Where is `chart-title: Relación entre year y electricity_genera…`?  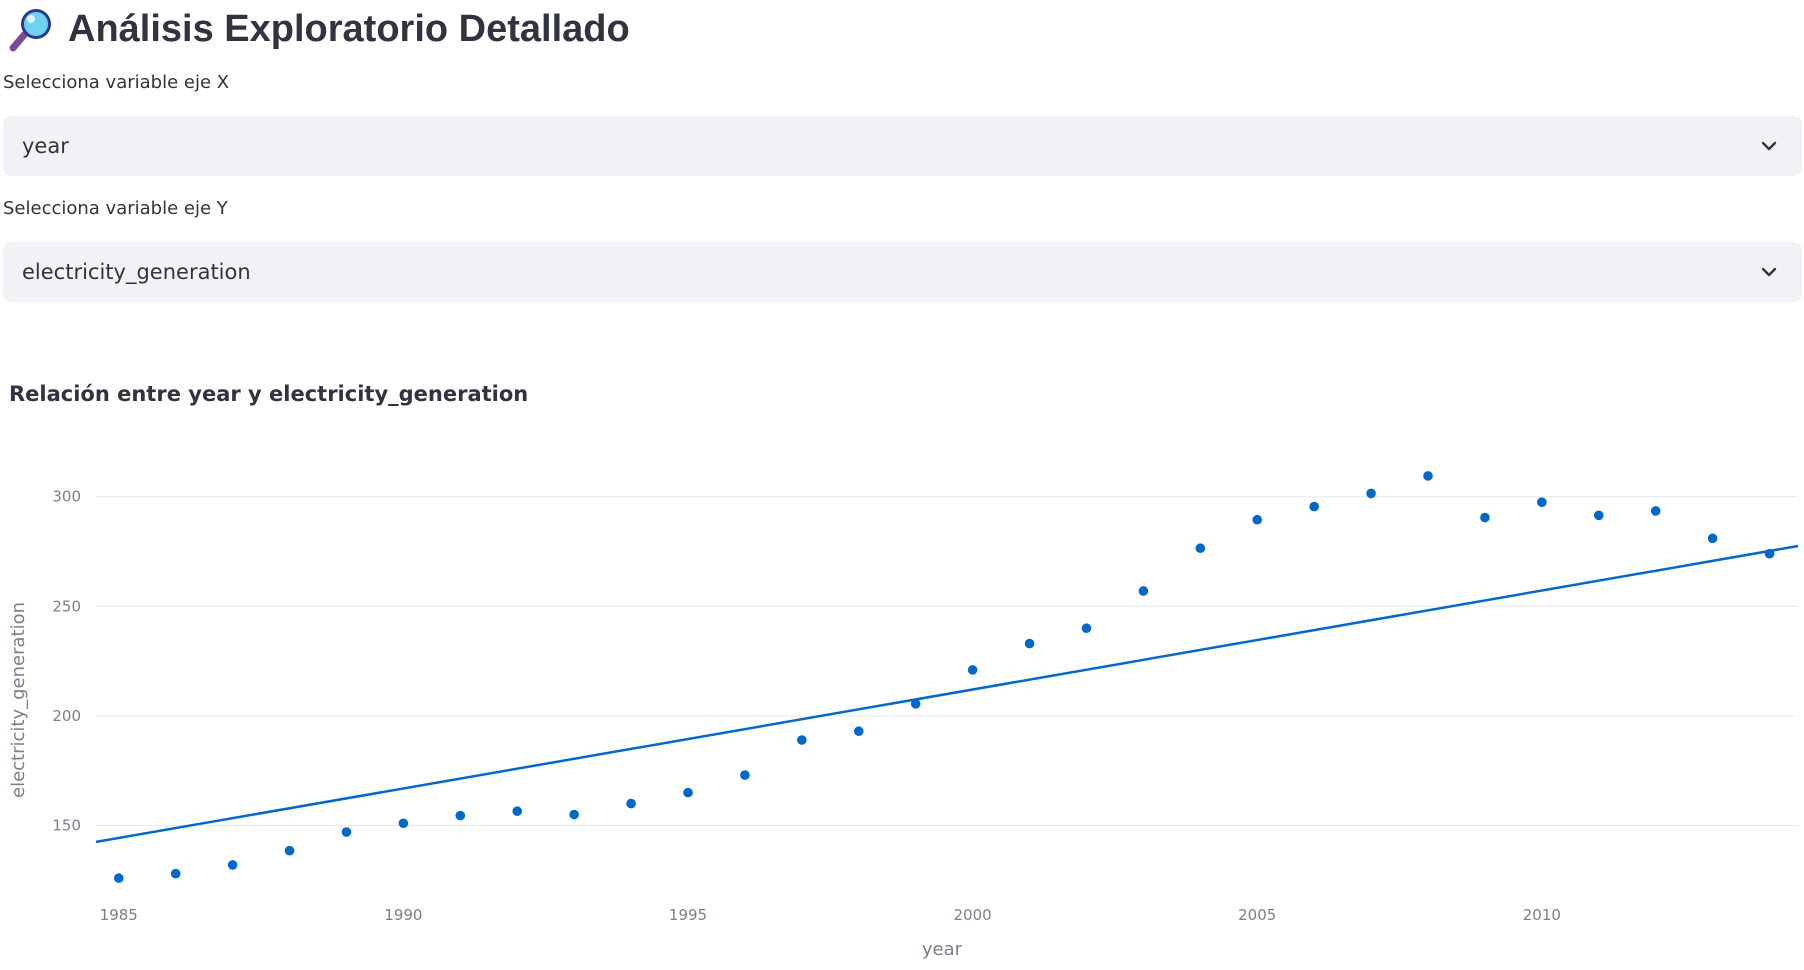
chart-title: Relación entre year y electricity_genera… is located at coordinates (269, 394).